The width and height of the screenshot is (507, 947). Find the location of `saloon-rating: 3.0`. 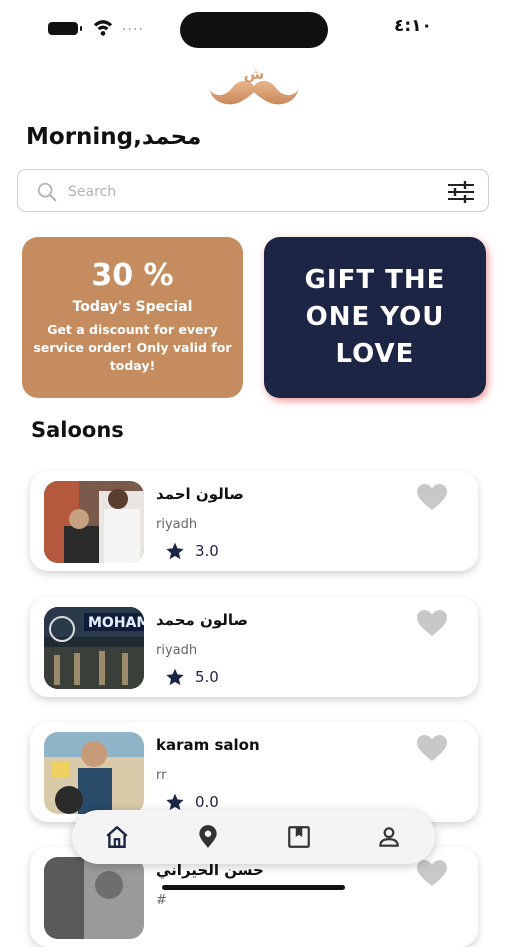

saloon-rating: 3.0 is located at coordinates (207, 551).